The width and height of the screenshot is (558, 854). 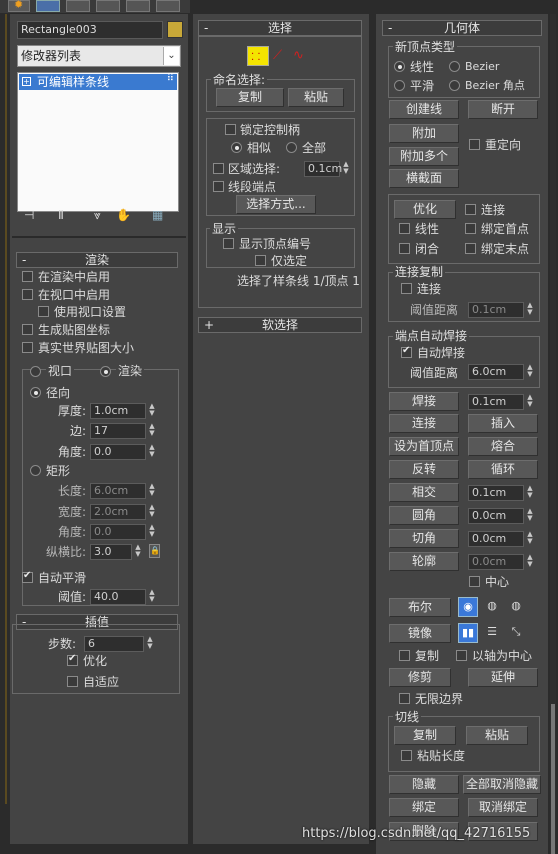 I want to click on trim-button: 修剪, so click(x=420, y=677).